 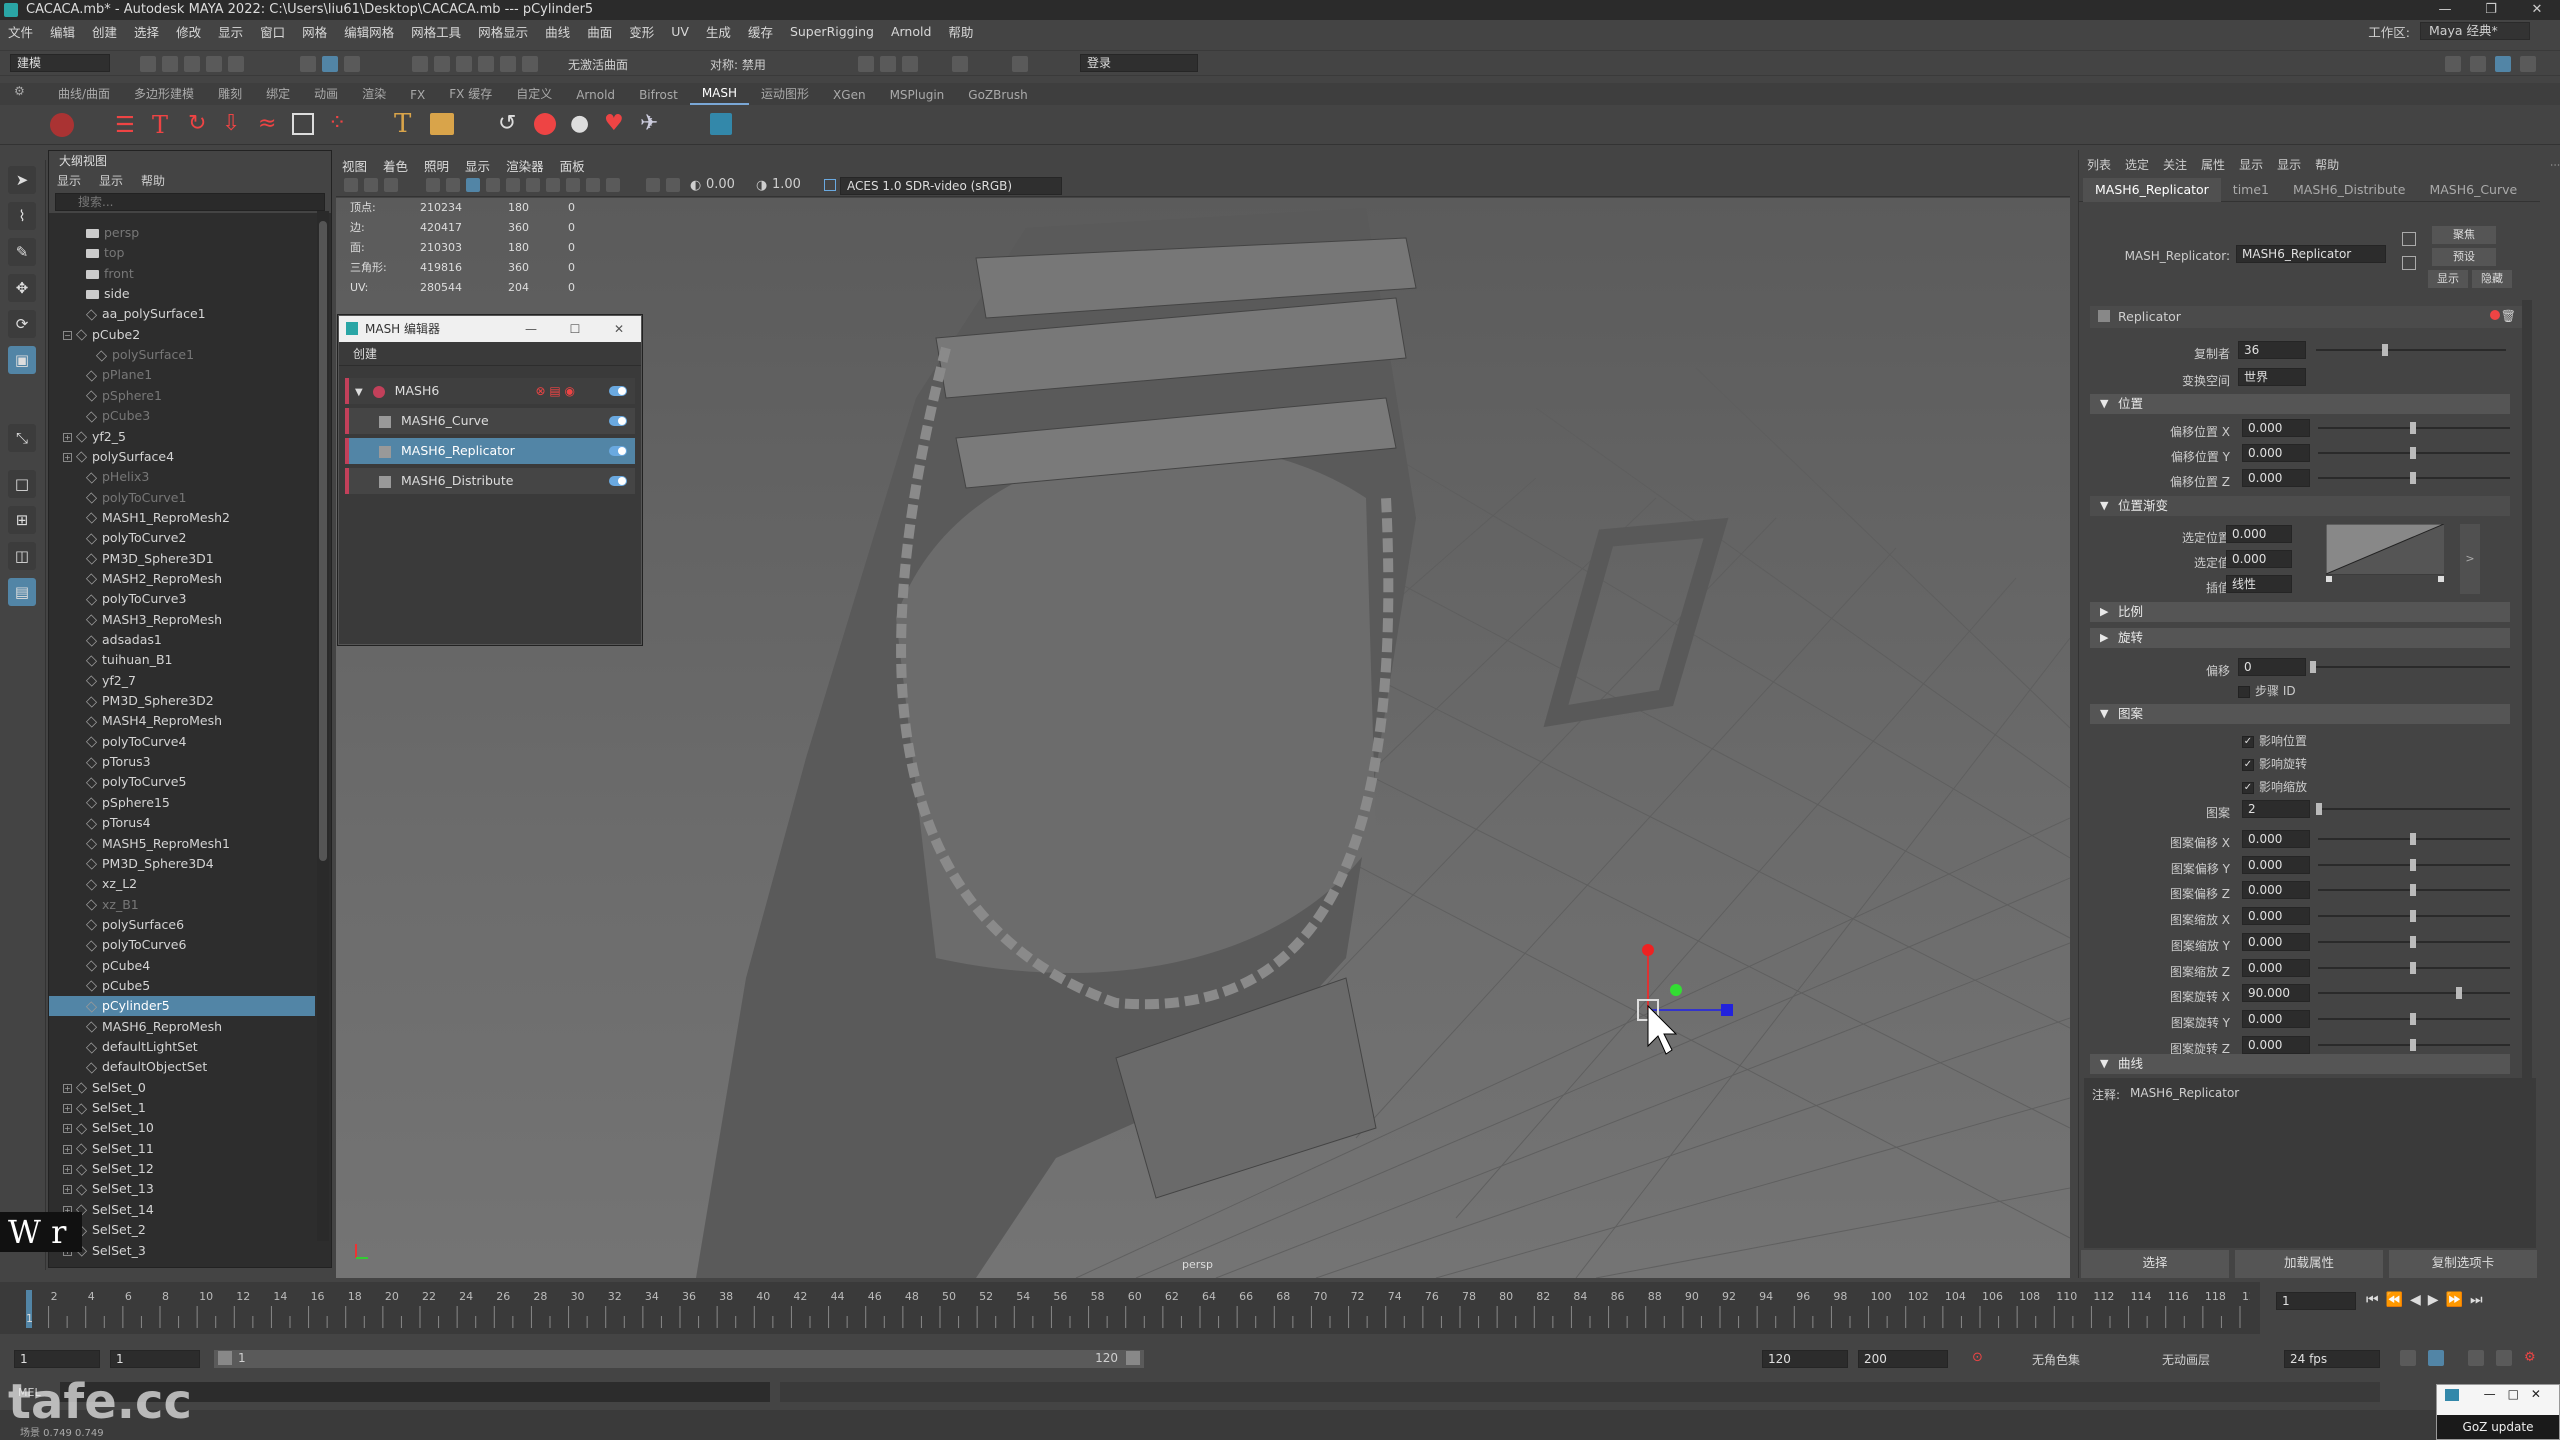 I want to click on copies-field: 36, so click(x=2272, y=350).